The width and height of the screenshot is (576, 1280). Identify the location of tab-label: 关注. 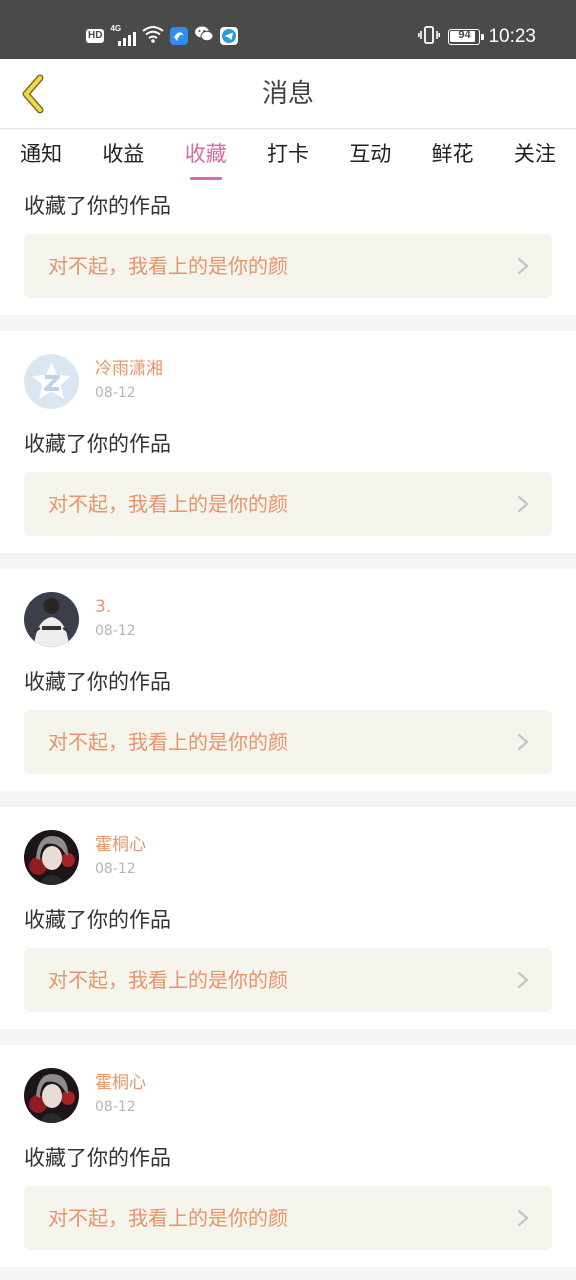
(534, 154).